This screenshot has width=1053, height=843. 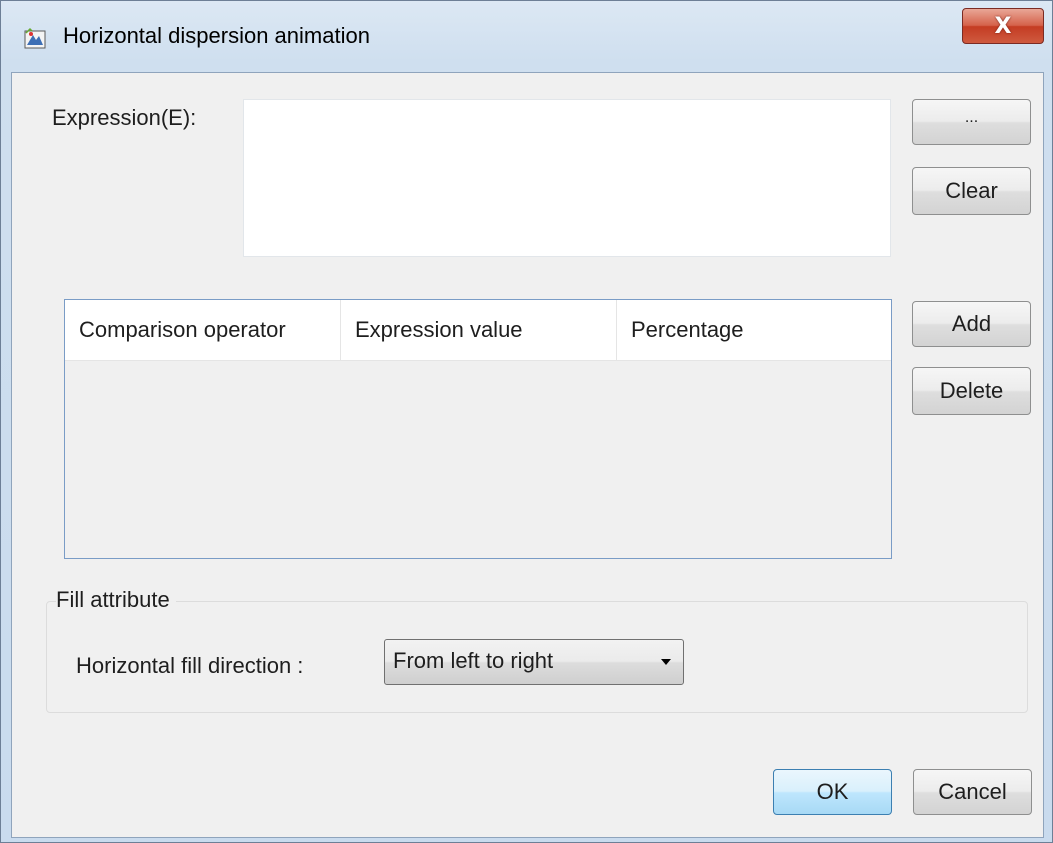 I want to click on app-animation-icon, so click(x=35, y=38).